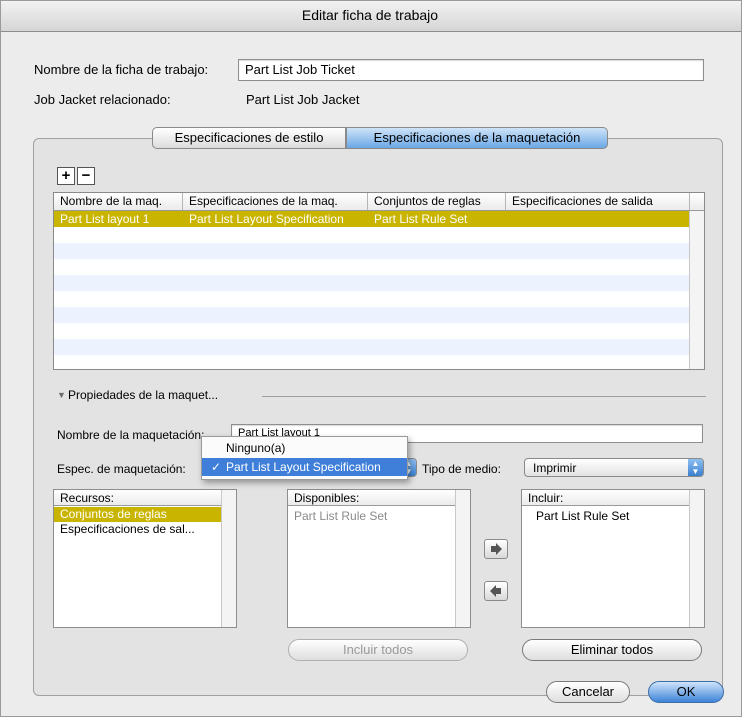 This screenshot has height=717, width=742. What do you see at coordinates (303, 99) in the screenshot?
I see `job-jacket-value: Part List Job Jacket` at bounding box center [303, 99].